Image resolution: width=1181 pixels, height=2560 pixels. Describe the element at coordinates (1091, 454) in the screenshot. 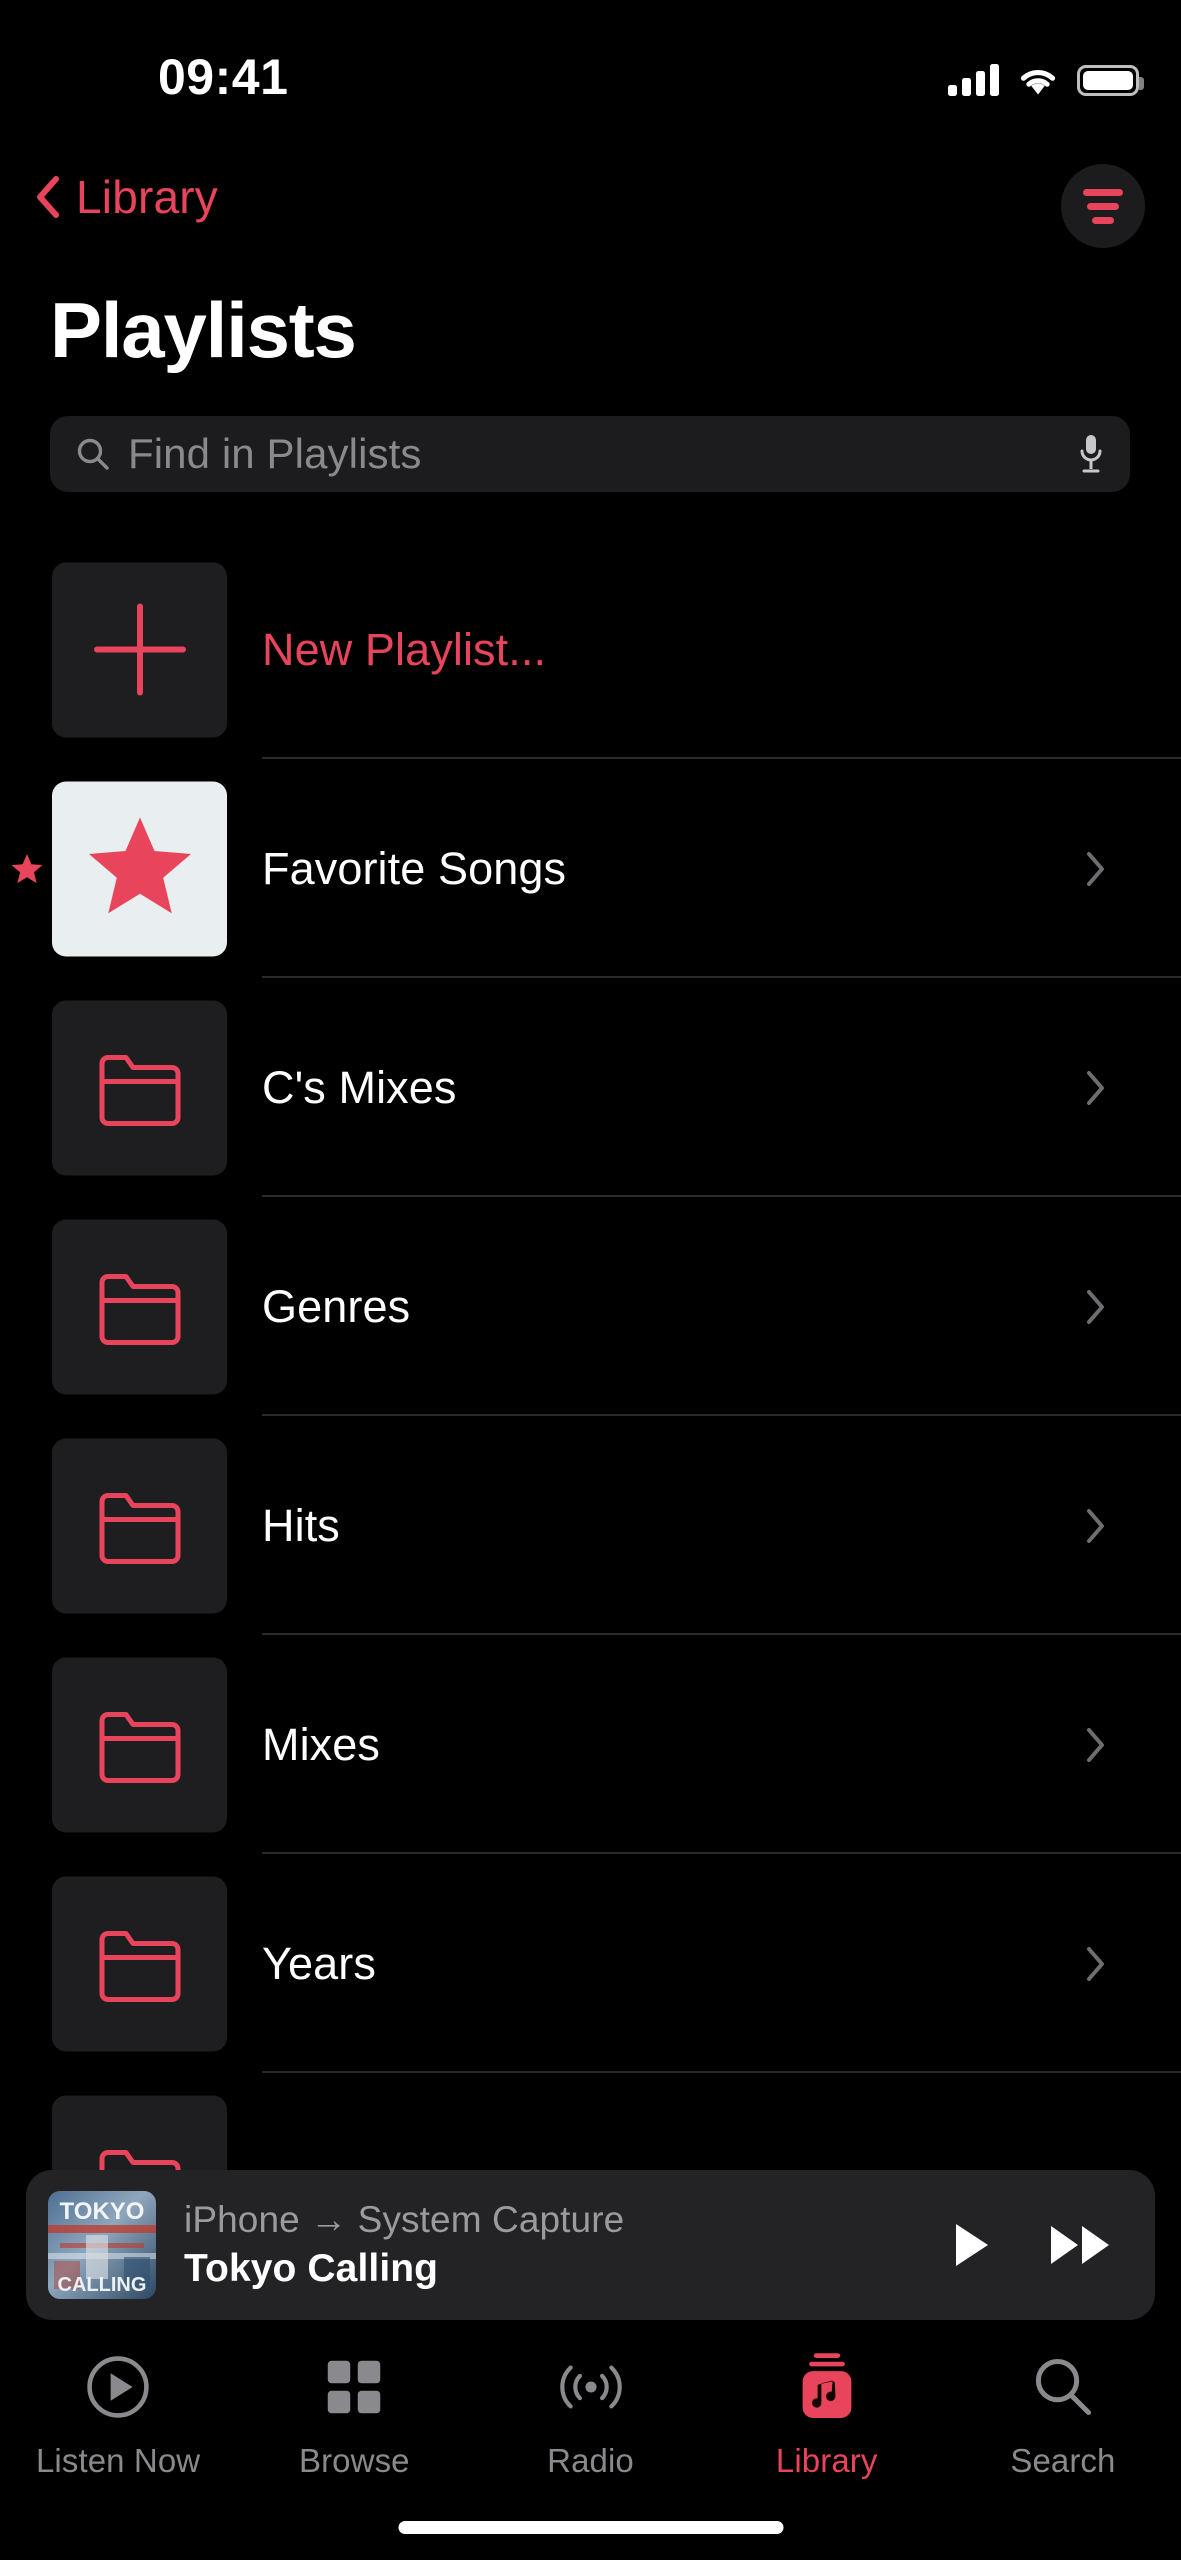

I see `microphone-icon` at that location.